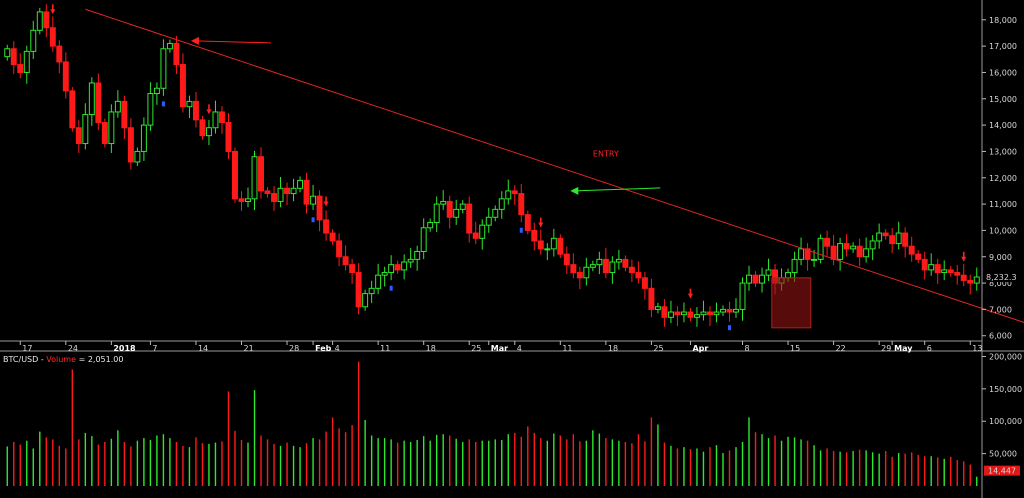  What do you see at coordinates (519, 348) in the screenshot?
I see `x-tick-label: 4` at bounding box center [519, 348].